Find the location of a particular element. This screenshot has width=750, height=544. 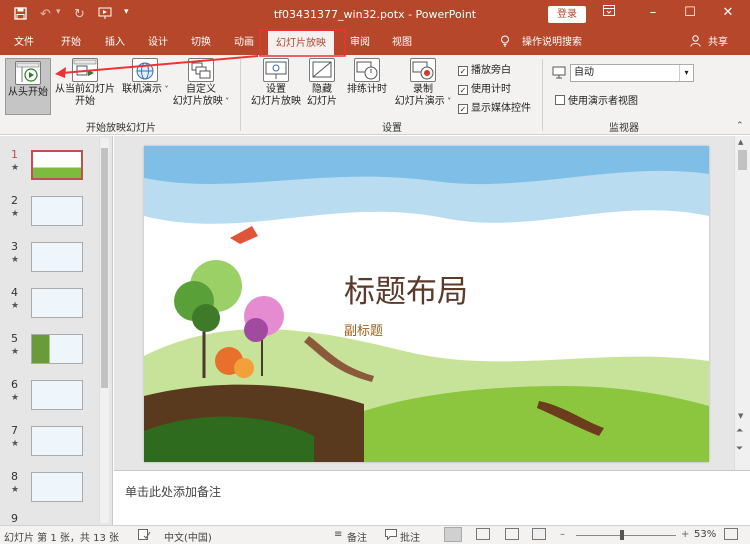

slide-thumbnail: 6 ★ is located at coordinates (50, 400).